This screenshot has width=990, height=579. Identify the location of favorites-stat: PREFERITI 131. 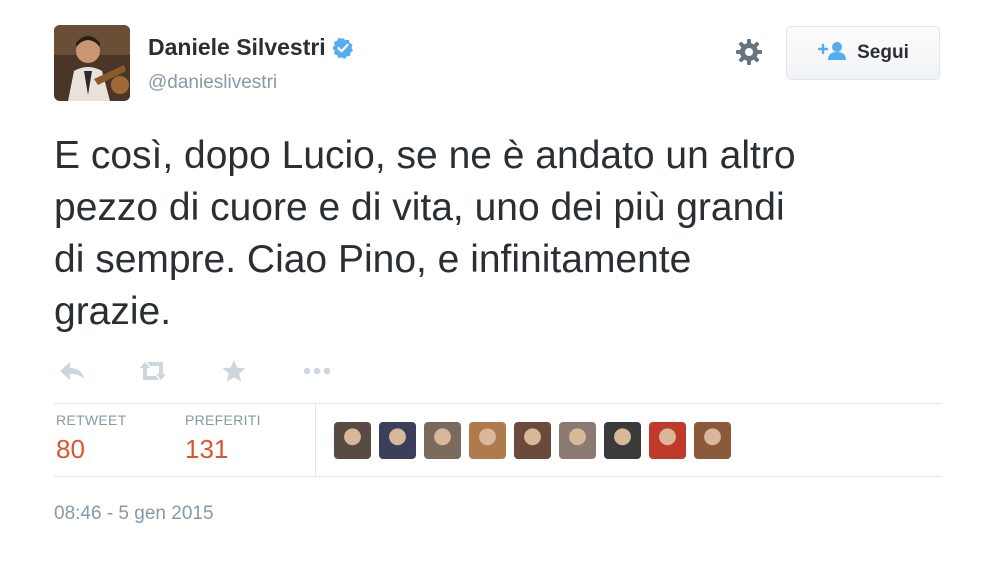
(223, 438).